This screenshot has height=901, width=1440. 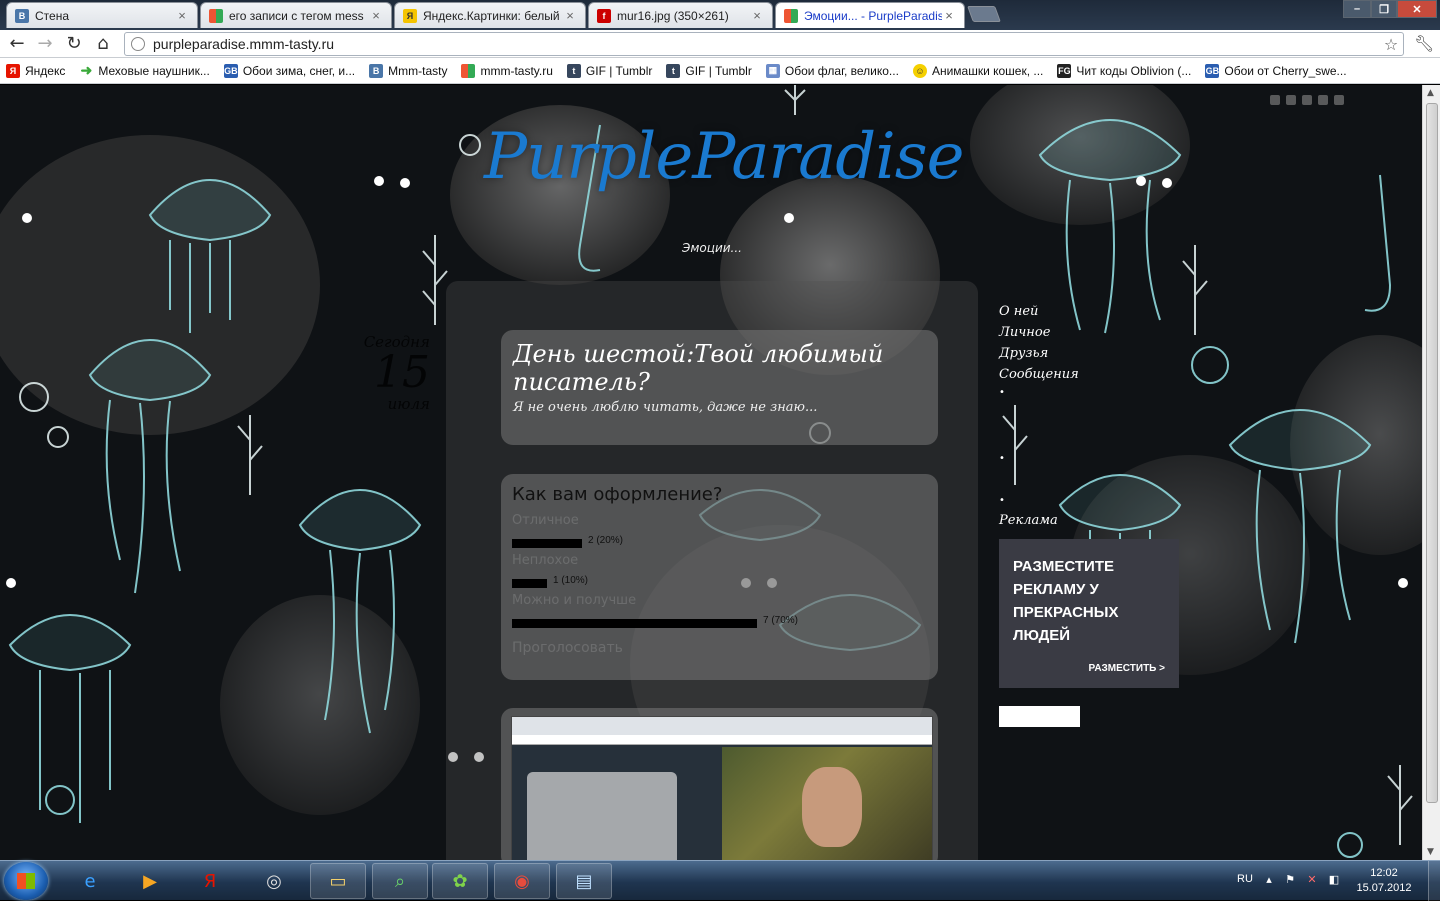 What do you see at coordinates (1432, 453) in the screenshot?
I see `scrollbar-thumb` at bounding box center [1432, 453].